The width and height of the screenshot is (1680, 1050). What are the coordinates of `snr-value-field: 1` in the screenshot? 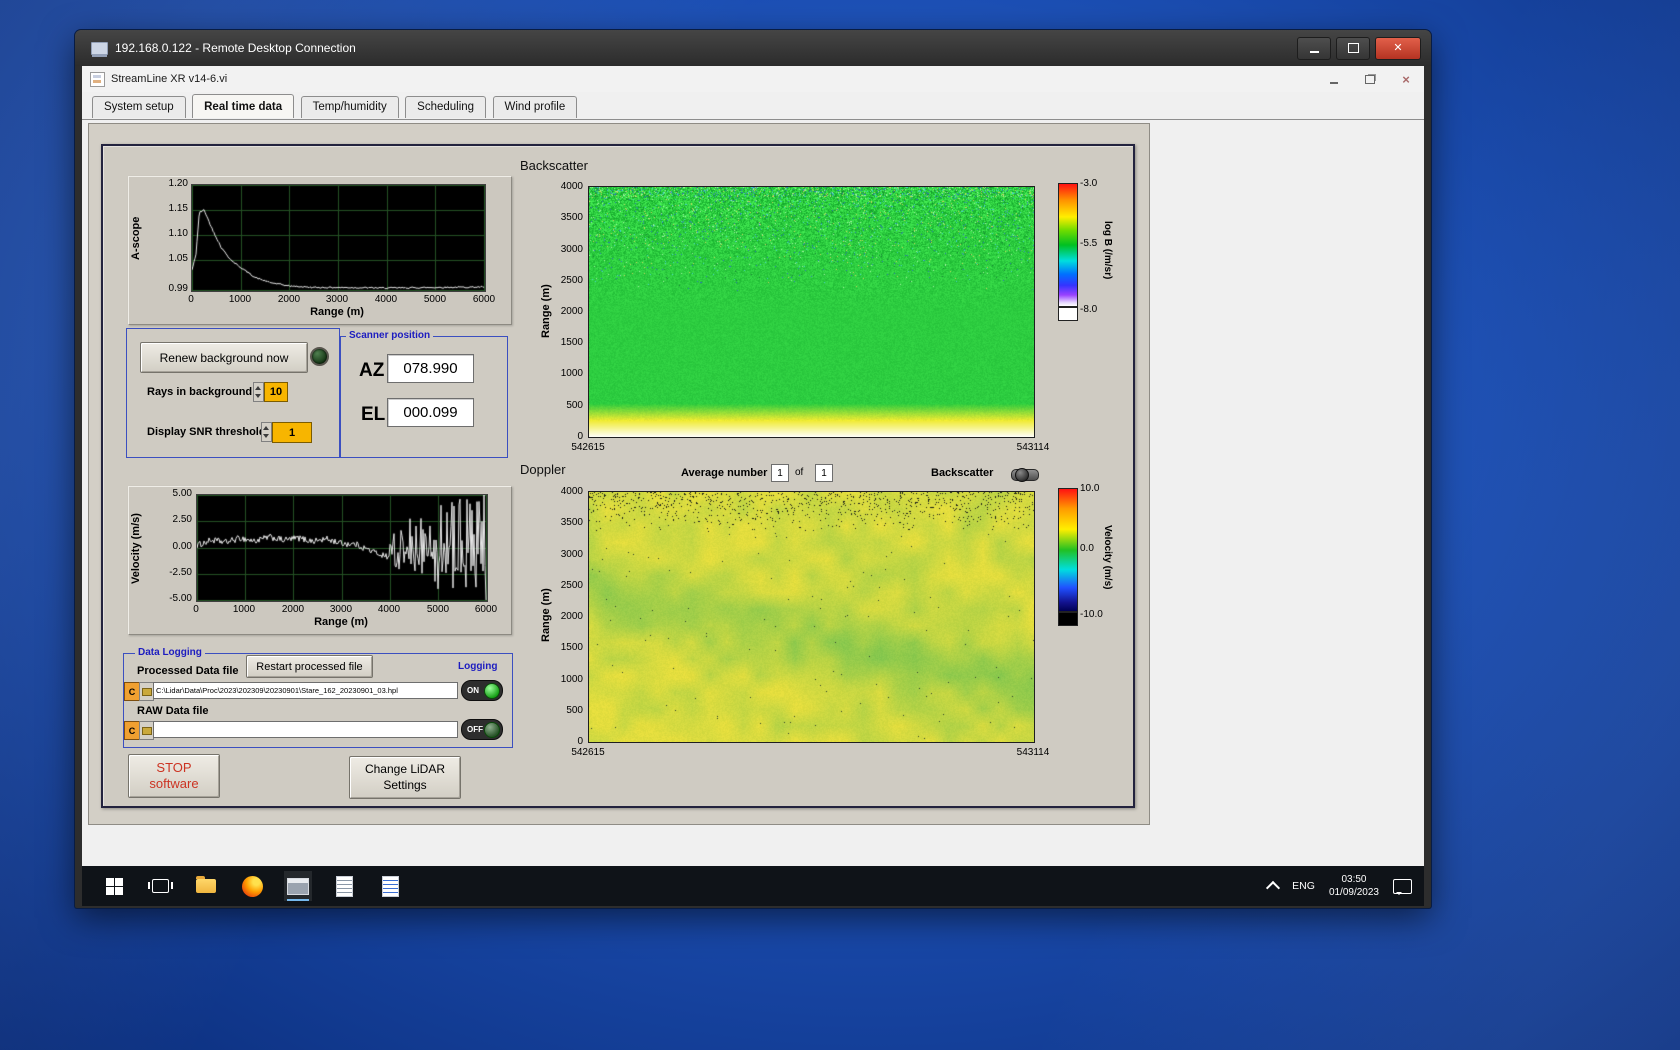 It's located at (292, 432).